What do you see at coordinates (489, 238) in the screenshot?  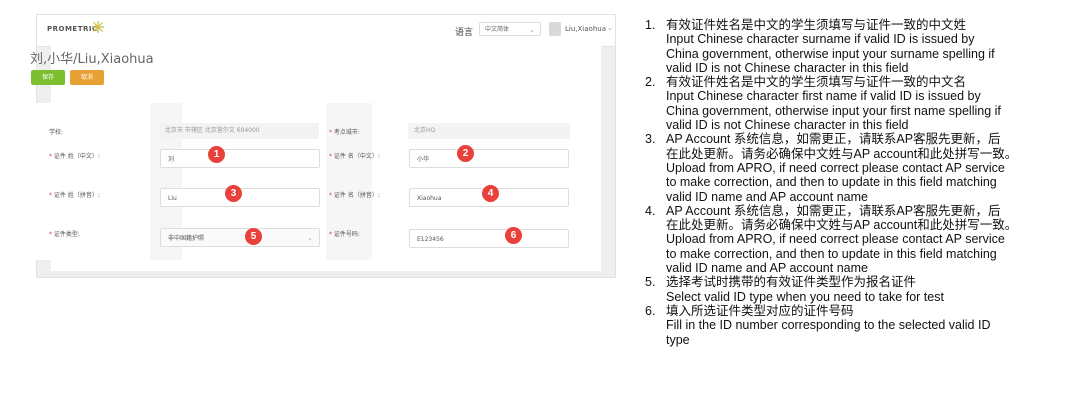 I see `idnum-input: E123456` at bounding box center [489, 238].